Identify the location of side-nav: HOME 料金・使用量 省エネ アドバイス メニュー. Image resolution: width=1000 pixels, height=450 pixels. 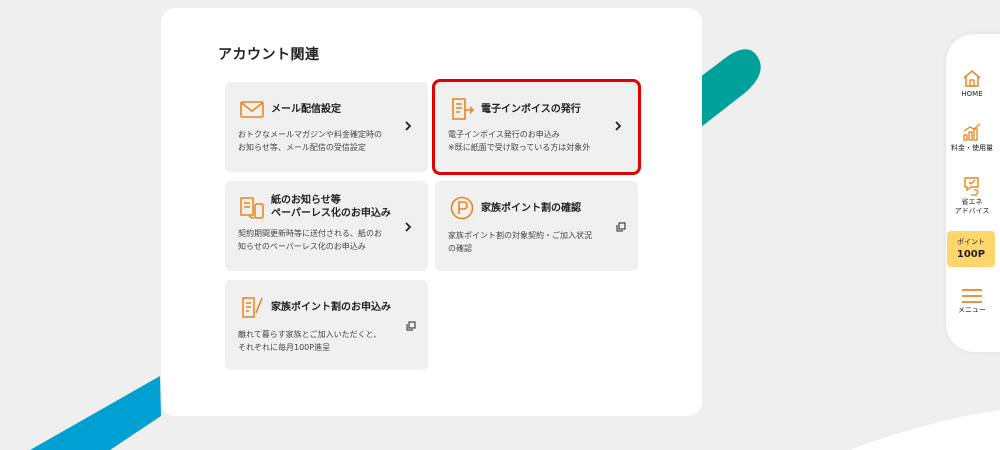
(973, 193).